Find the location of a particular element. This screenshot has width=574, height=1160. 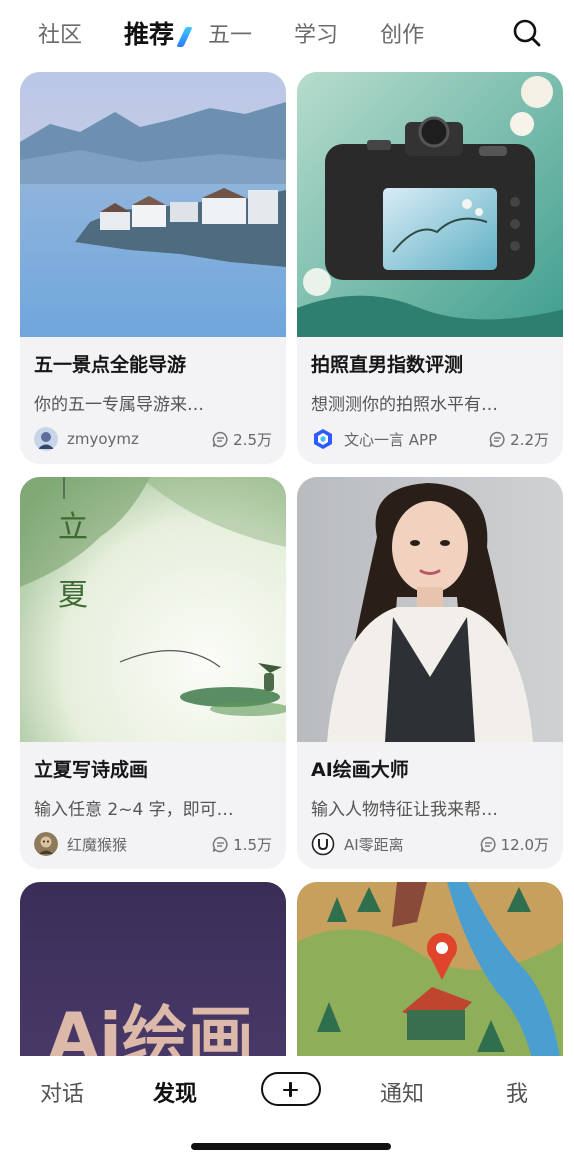

tab-recommend: 推荐 is located at coordinates (149, 33).